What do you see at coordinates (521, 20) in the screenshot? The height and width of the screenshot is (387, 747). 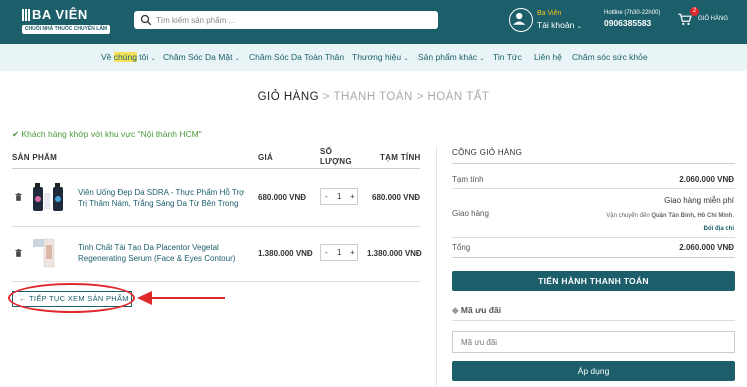 I see `user-icon` at bounding box center [521, 20].